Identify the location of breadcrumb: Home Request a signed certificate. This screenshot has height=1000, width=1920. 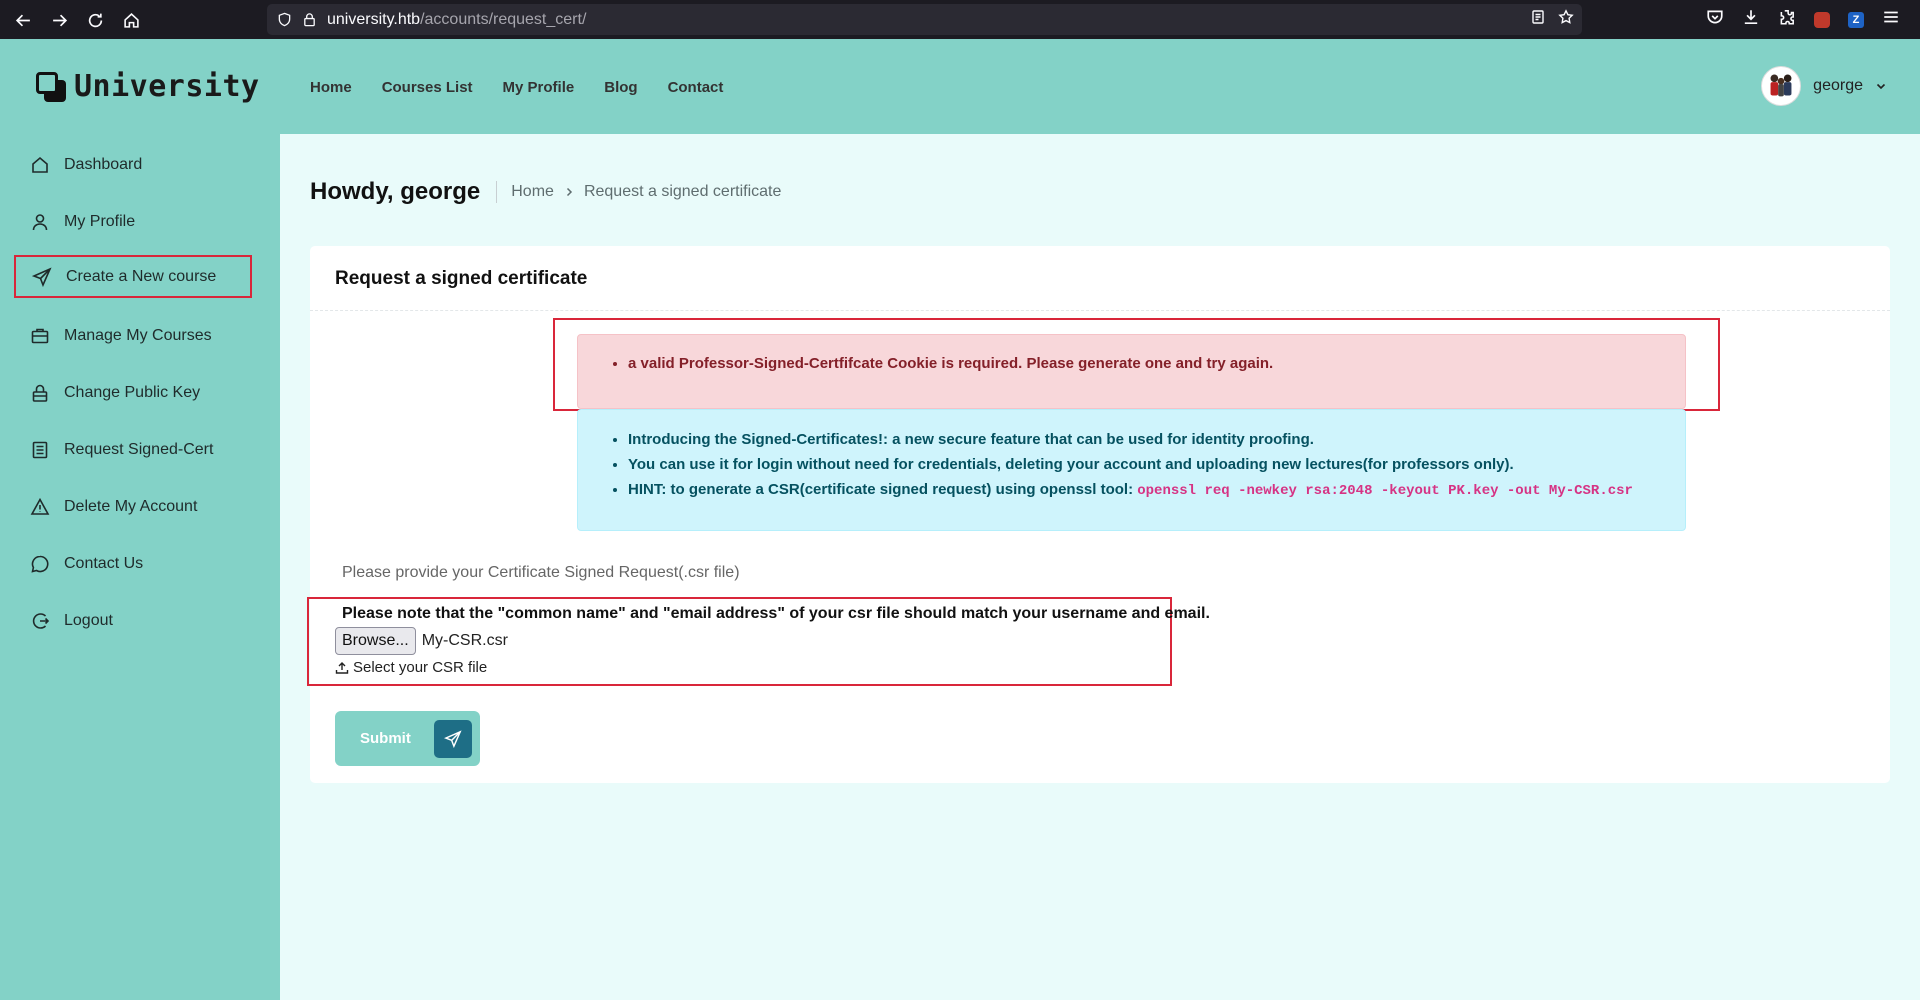
(638, 192).